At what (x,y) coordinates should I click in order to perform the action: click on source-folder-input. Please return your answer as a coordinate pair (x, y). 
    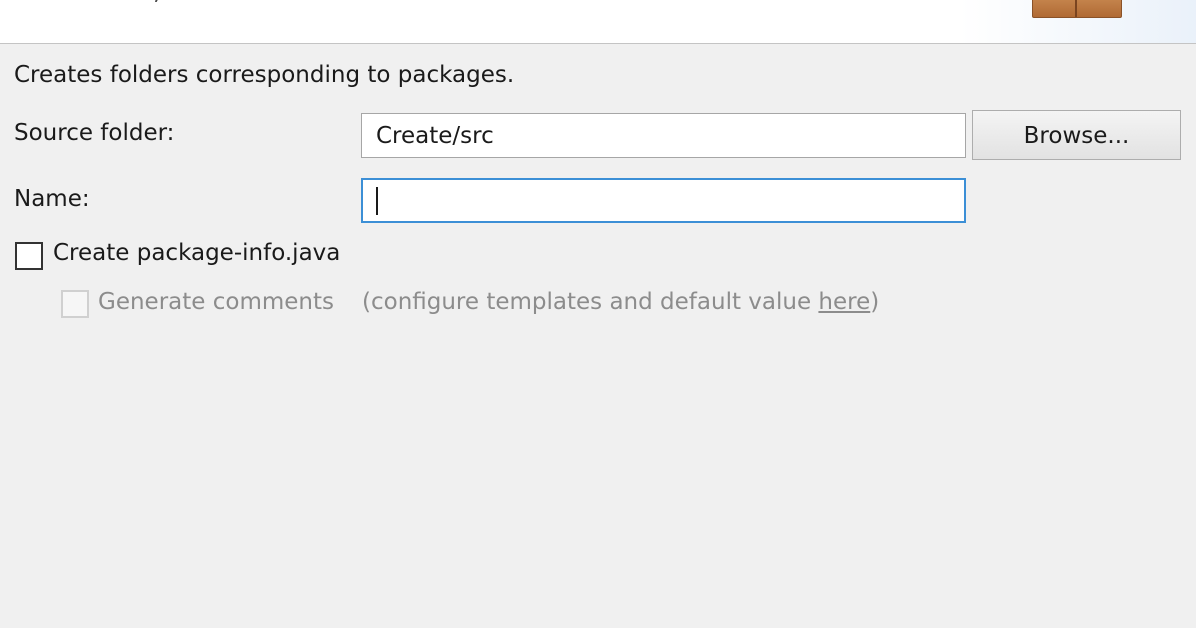
    Looking at the image, I should click on (663, 135).